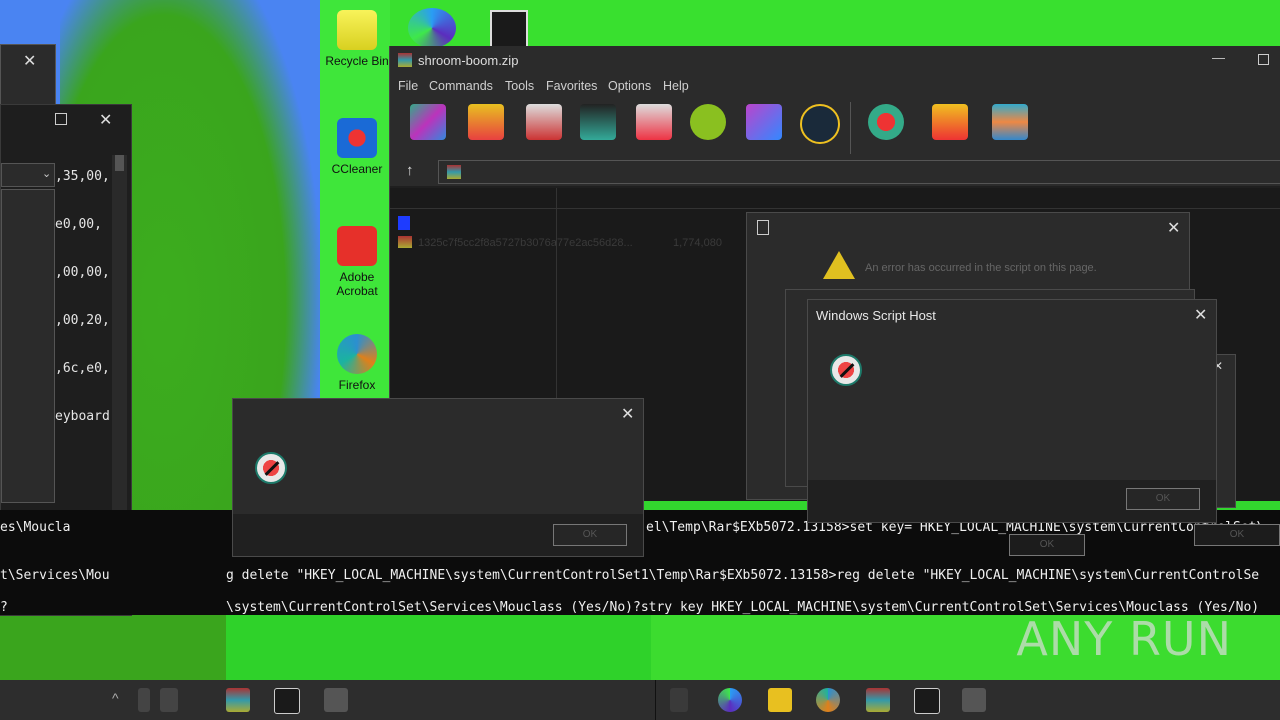  I want to click on address-bar: ↑, so click(835, 172).